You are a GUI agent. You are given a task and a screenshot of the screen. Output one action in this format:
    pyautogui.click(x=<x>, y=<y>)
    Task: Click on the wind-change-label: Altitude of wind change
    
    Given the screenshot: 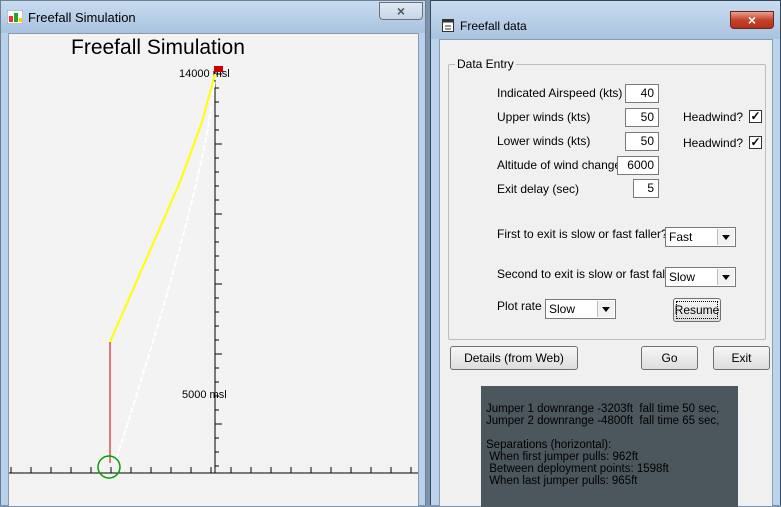 What is the action you would take?
    pyautogui.click(x=559, y=165)
    